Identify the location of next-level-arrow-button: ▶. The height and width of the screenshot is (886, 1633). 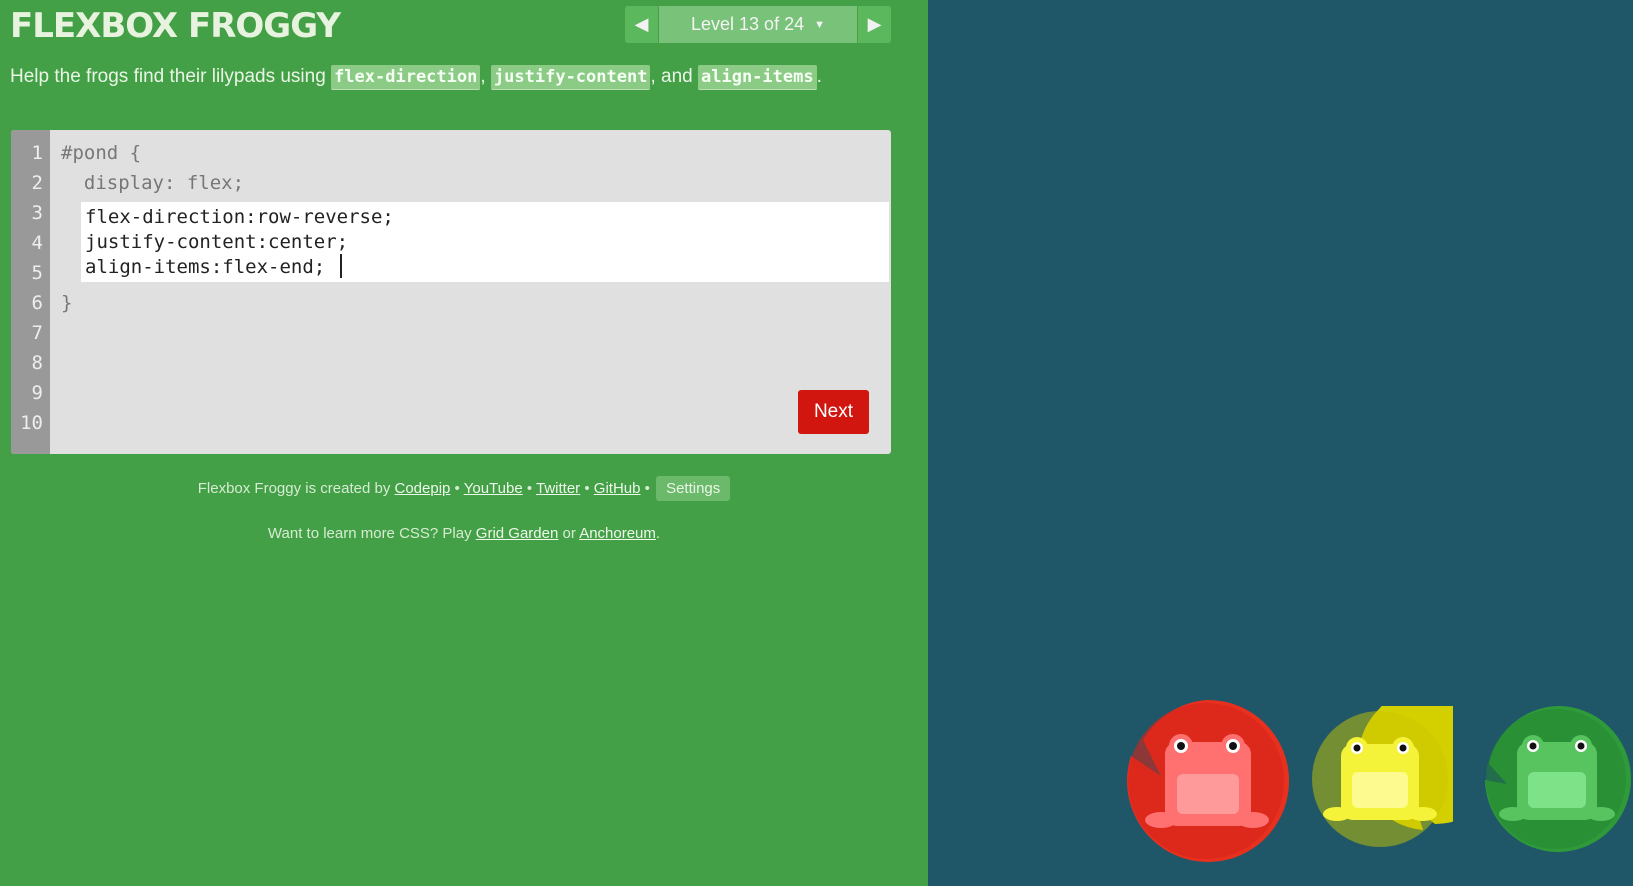
(874, 24).